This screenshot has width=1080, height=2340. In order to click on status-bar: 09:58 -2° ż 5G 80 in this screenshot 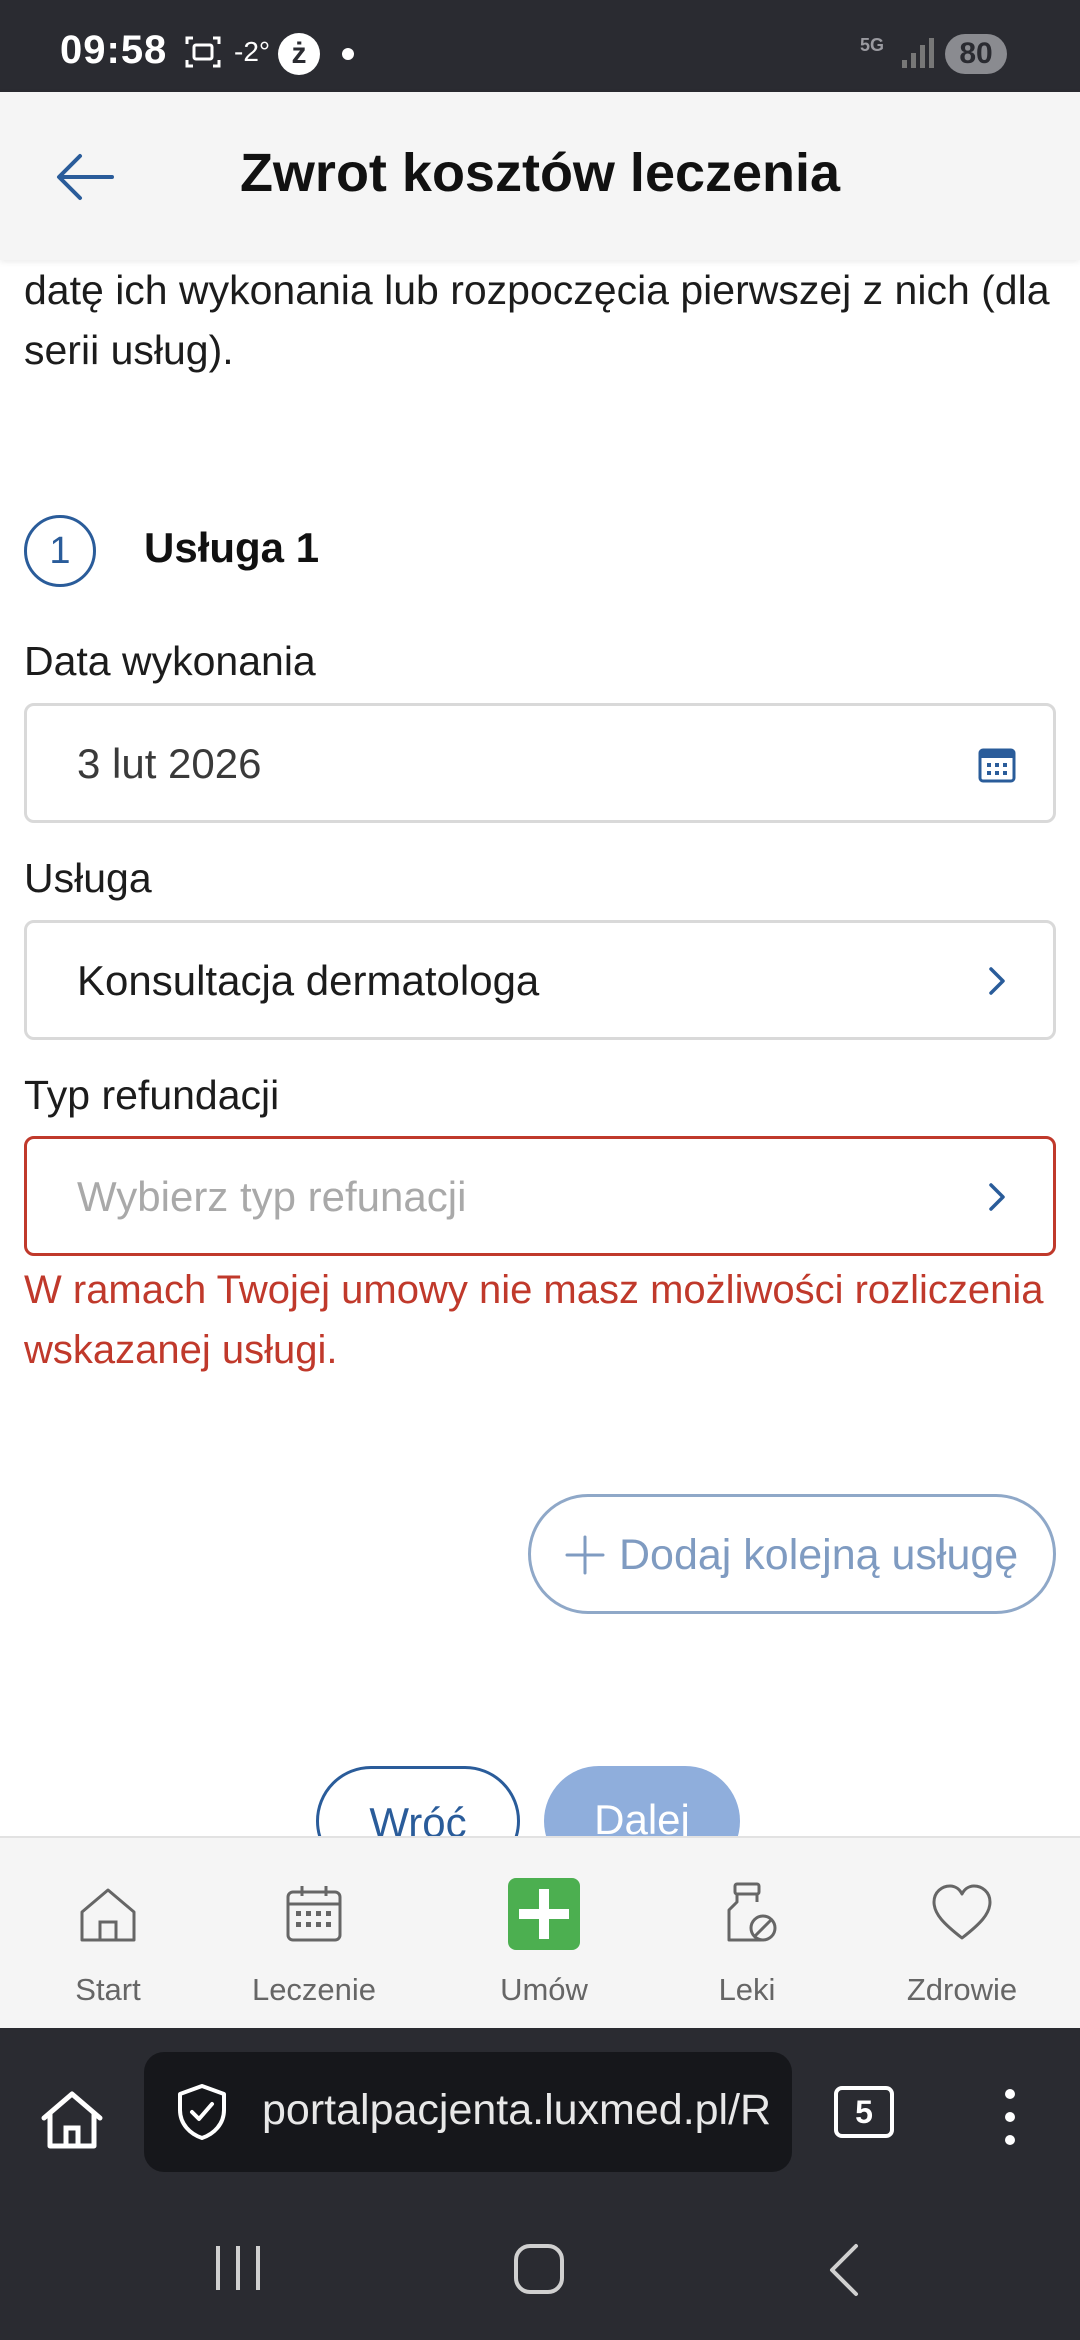, I will do `click(540, 46)`.